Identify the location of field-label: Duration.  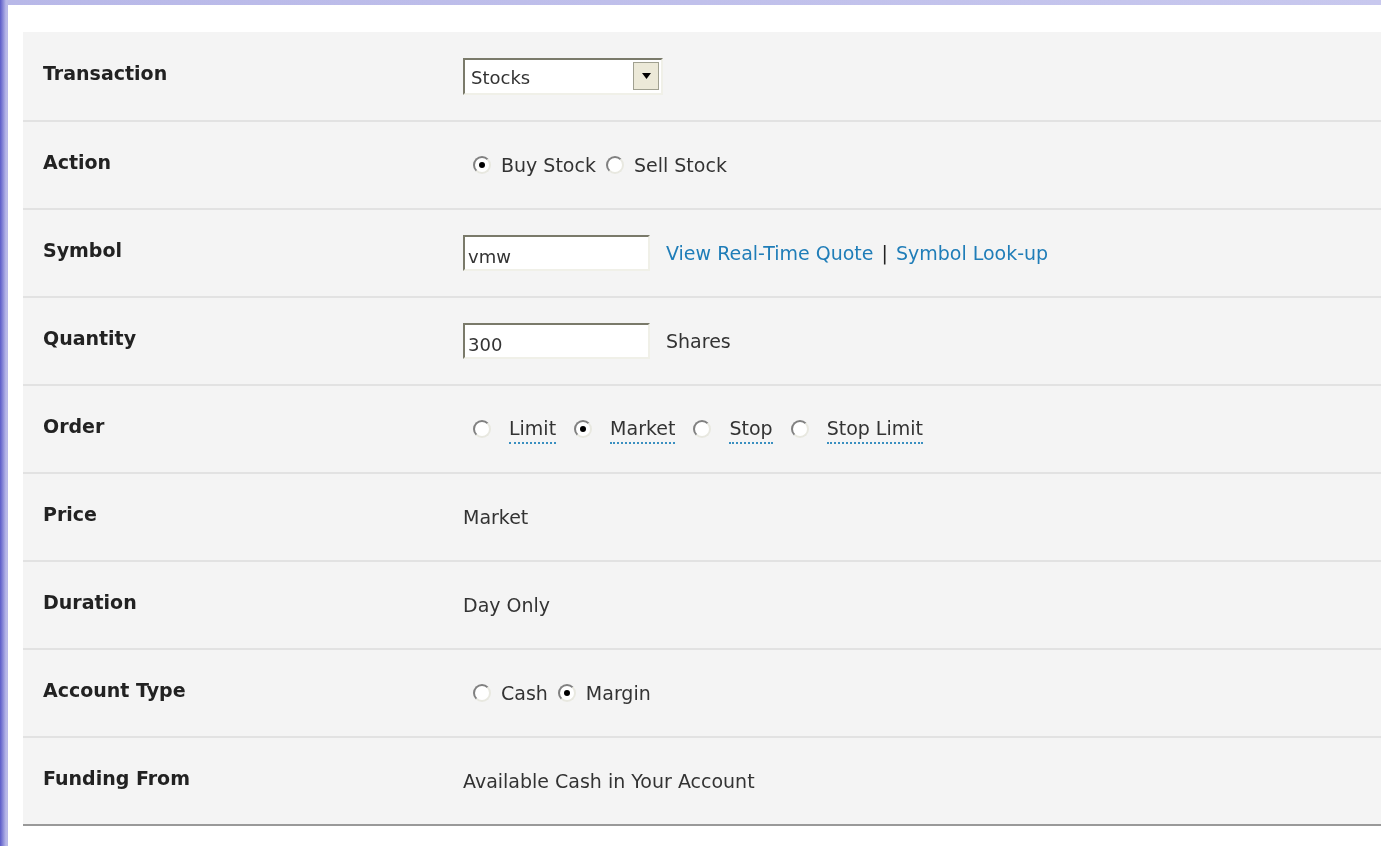
(90, 602).